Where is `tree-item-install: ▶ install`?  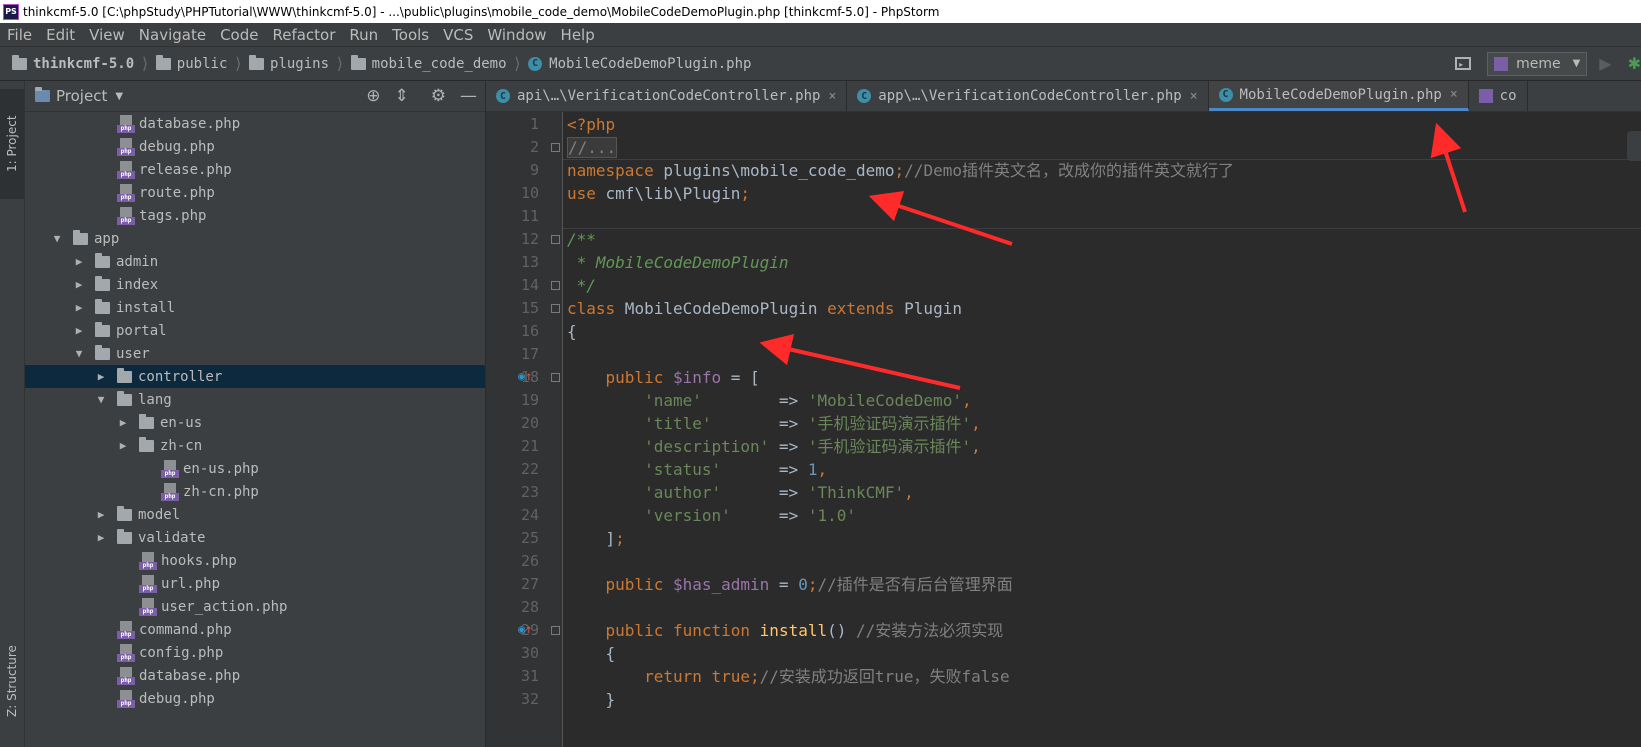 tree-item-install: ▶ install is located at coordinates (255, 307).